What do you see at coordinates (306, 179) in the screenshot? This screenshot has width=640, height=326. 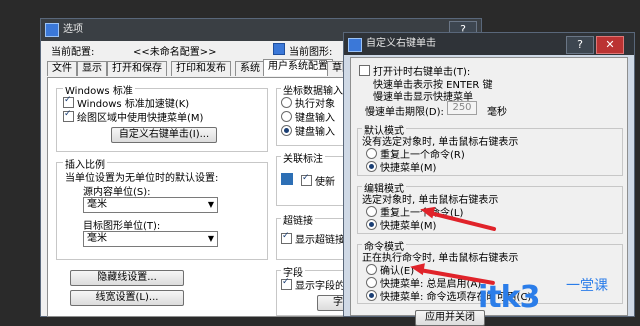 I see `associative-dim-checkbox` at bounding box center [306, 179].